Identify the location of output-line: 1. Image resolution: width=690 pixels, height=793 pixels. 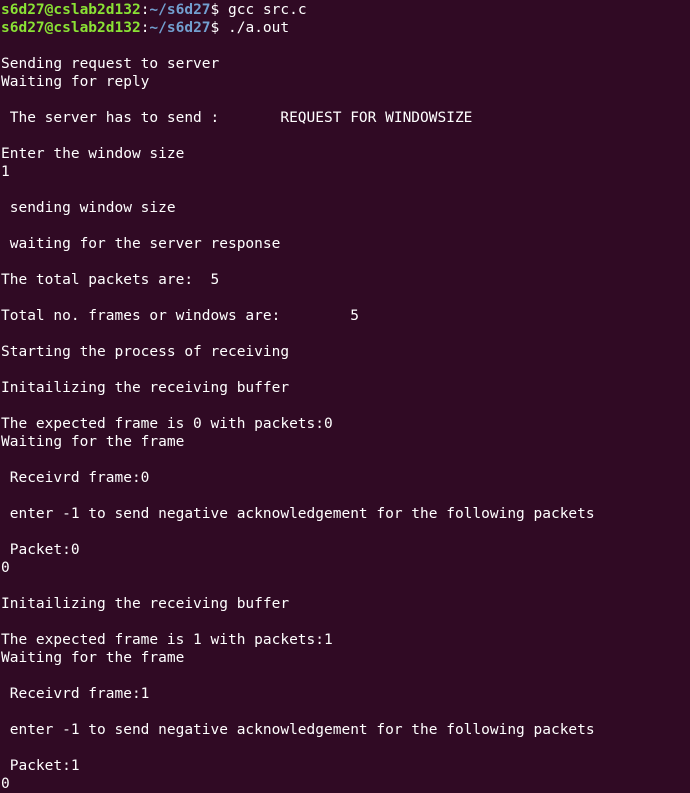
(5, 172).